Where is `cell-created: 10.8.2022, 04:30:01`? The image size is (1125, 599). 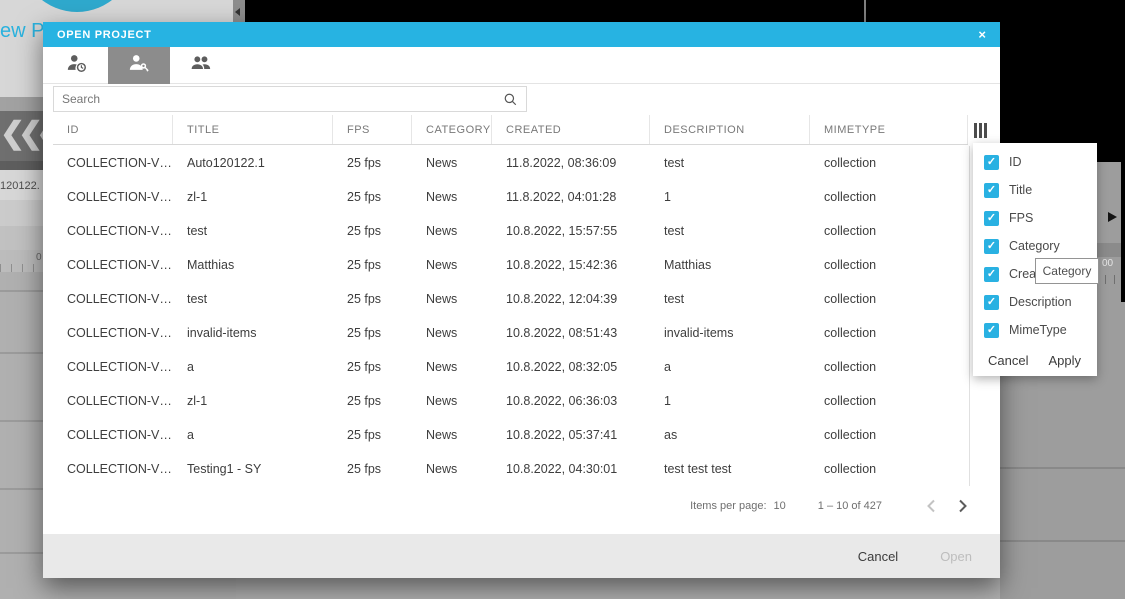
cell-created: 10.8.2022, 04:30:01 is located at coordinates (562, 469).